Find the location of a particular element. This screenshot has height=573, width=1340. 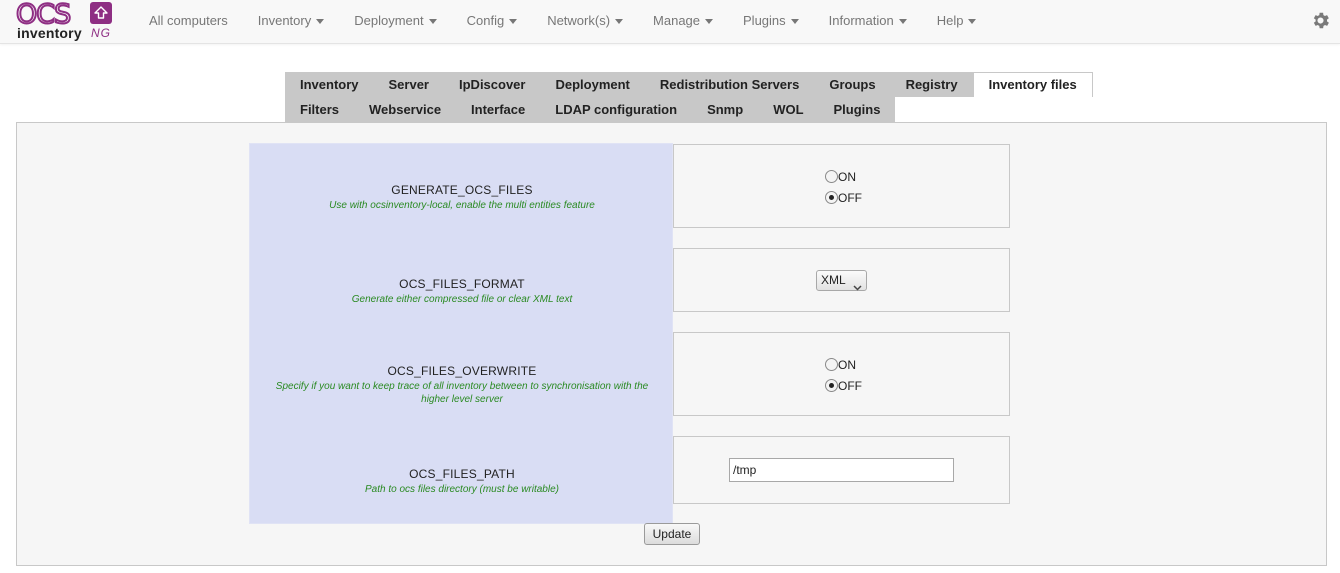

setting-value-ocs-files-format: XML is located at coordinates (841, 280).